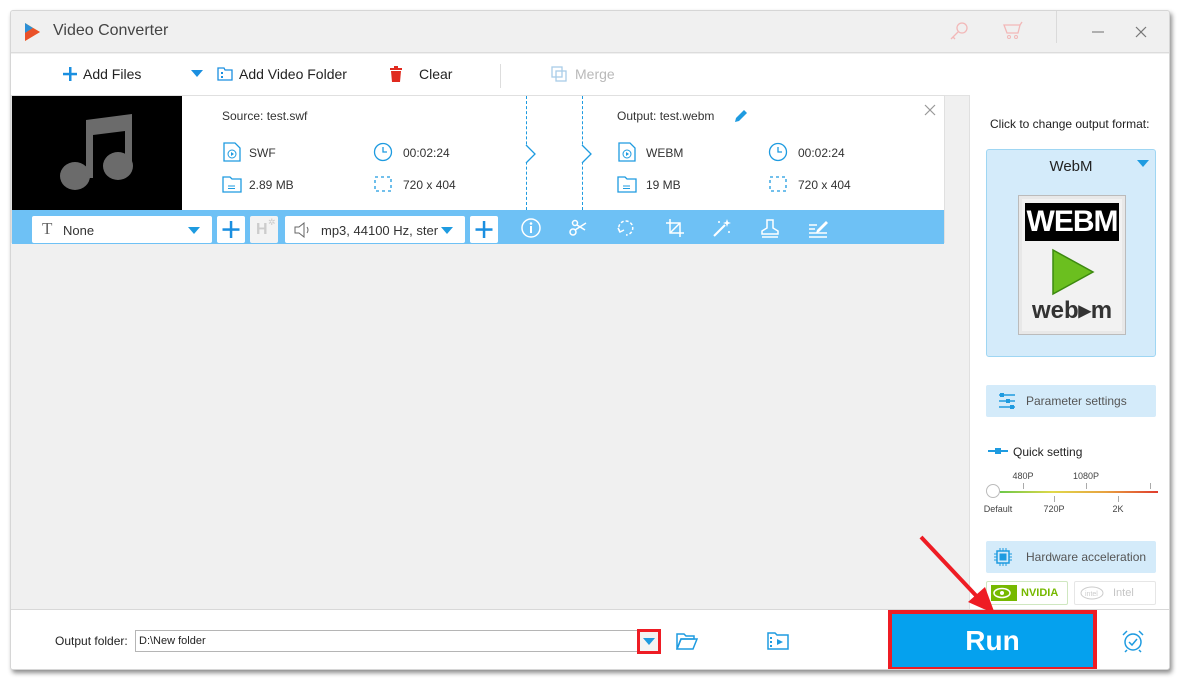 Image resolution: width=1180 pixels, height=680 pixels. I want to click on cut-icon, so click(578, 228).